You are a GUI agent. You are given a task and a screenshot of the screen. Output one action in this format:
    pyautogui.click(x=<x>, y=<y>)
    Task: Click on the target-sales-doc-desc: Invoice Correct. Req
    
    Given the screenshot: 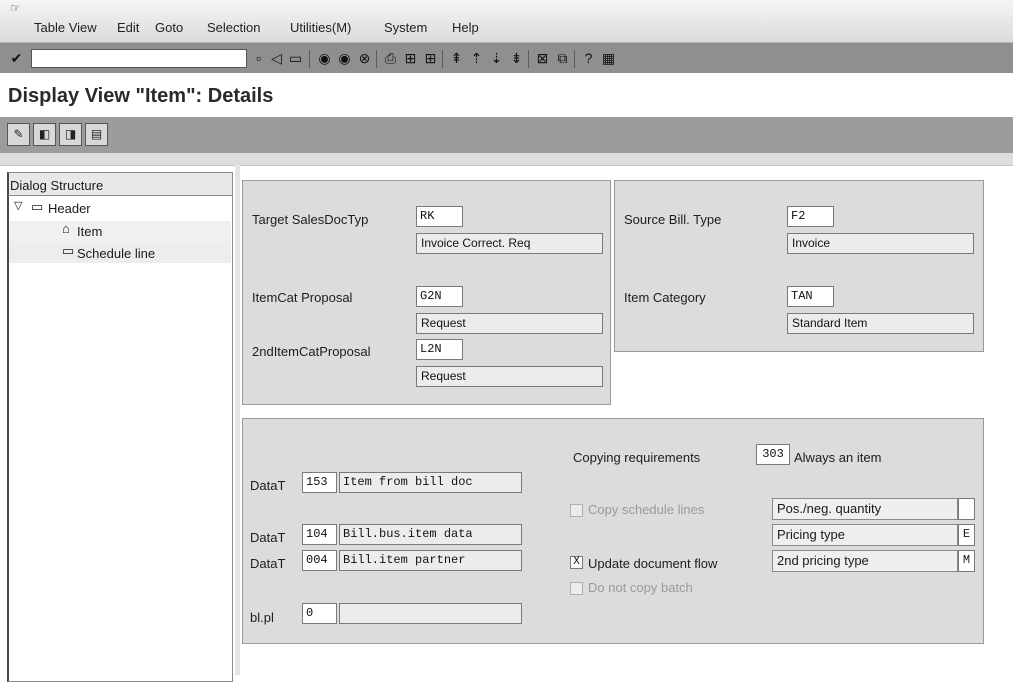 What is the action you would take?
    pyautogui.click(x=509, y=243)
    